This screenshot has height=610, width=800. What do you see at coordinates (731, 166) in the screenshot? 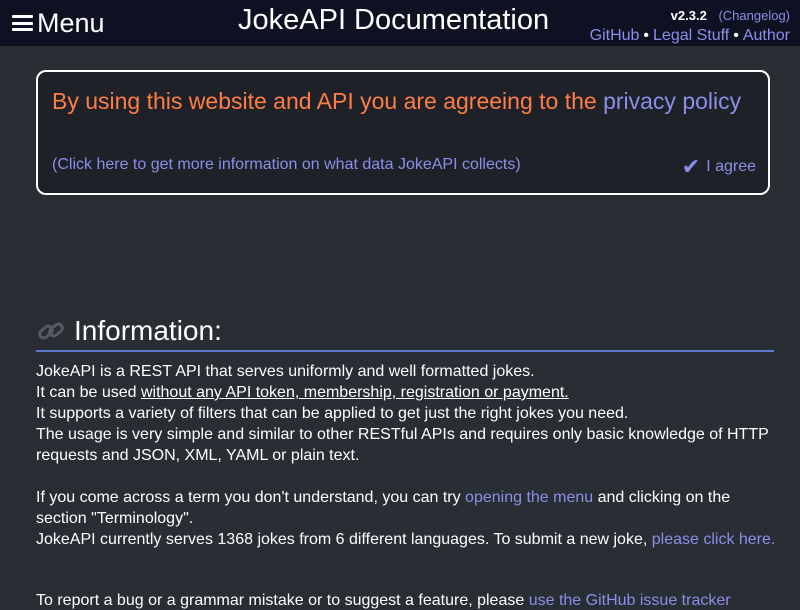
I see `agree-label: I agree` at bounding box center [731, 166].